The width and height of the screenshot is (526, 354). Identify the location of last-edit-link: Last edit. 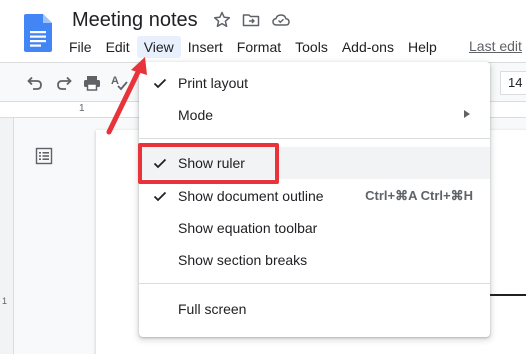
(495, 46).